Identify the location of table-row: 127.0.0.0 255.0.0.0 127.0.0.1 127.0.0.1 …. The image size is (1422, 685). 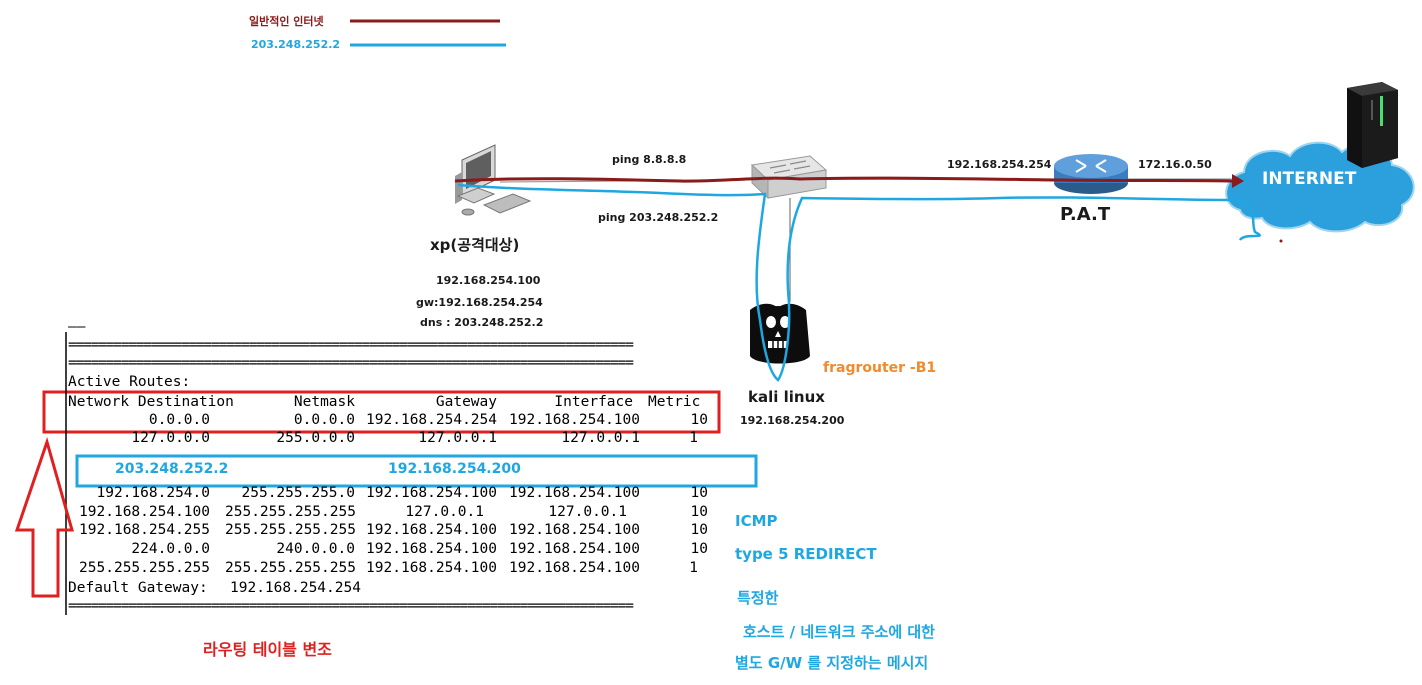
(414, 438).